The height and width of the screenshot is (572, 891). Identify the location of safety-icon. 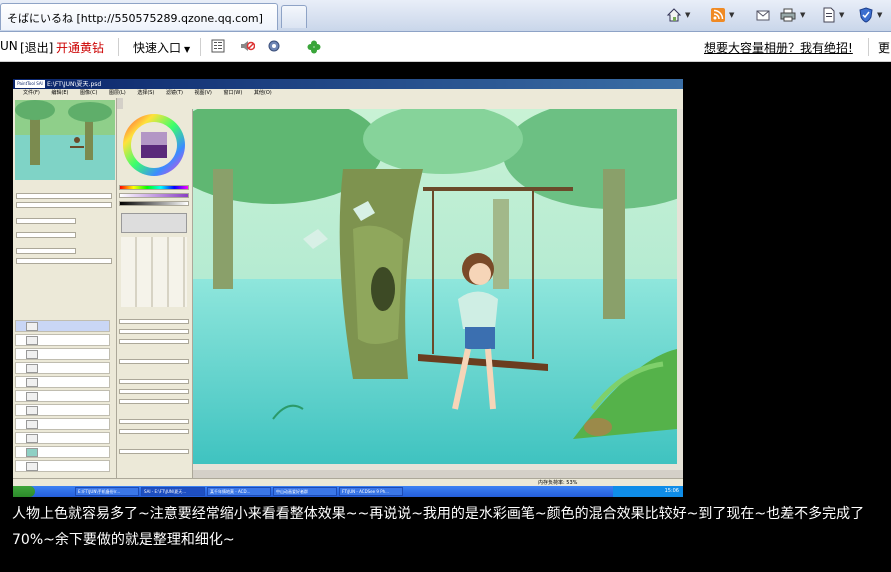
(866, 15).